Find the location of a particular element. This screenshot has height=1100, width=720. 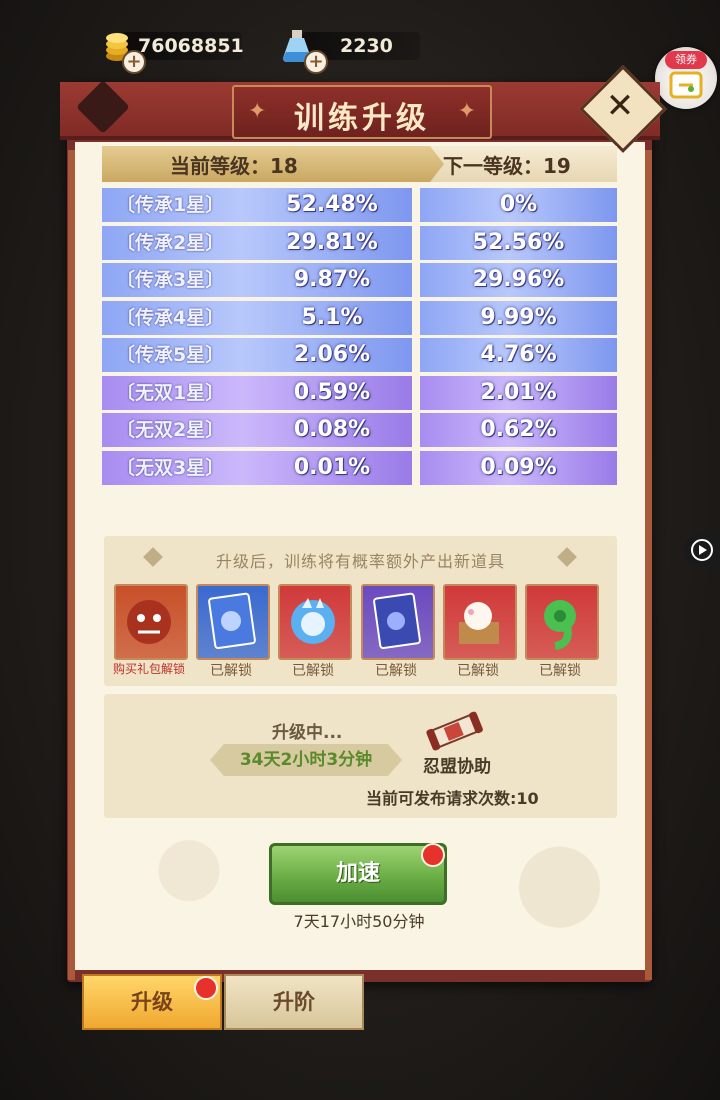

panel-title: 训练升级 is located at coordinates (362, 118).